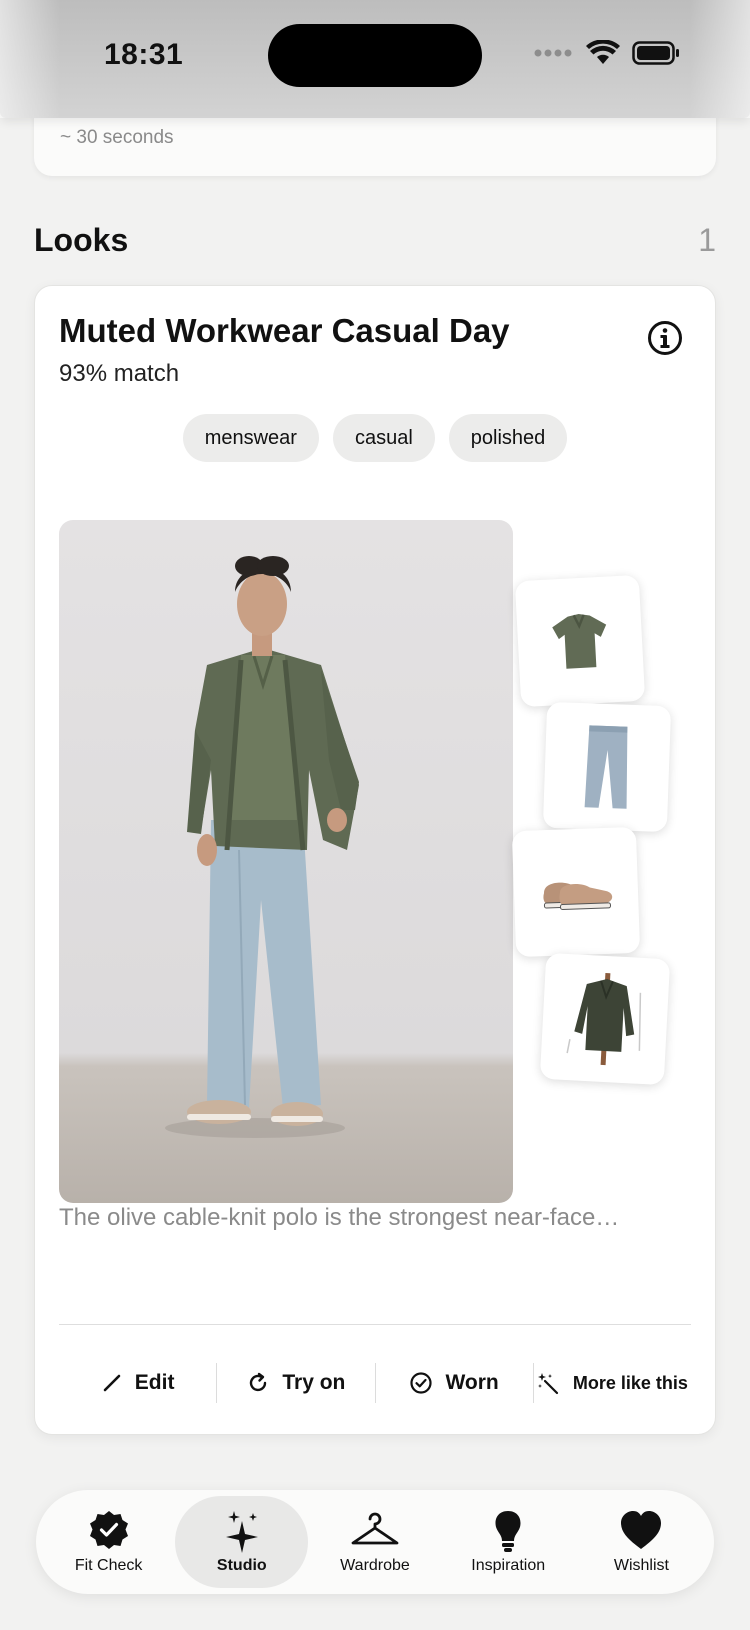  I want to click on wifi-icon, so click(603, 53).